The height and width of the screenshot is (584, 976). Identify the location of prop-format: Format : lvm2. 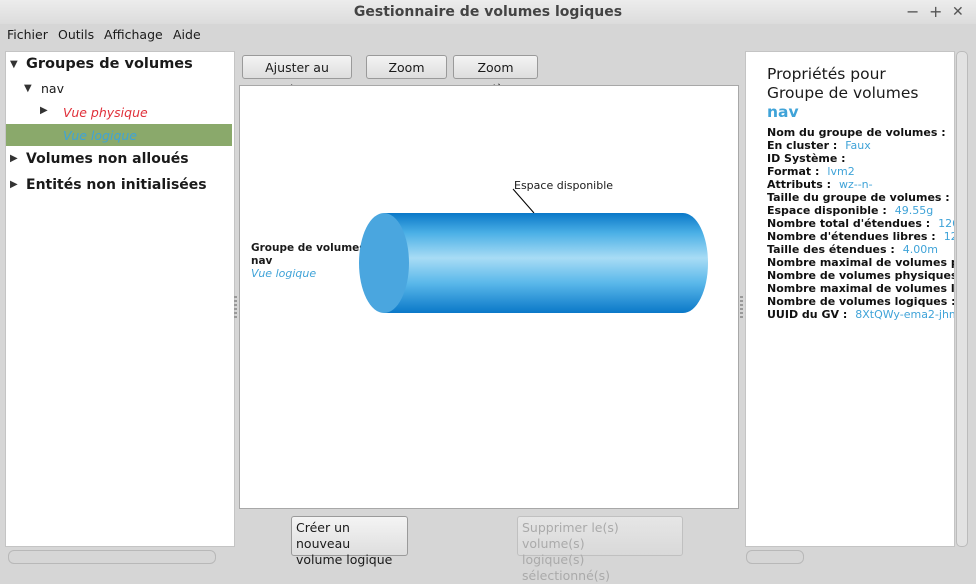
(811, 171).